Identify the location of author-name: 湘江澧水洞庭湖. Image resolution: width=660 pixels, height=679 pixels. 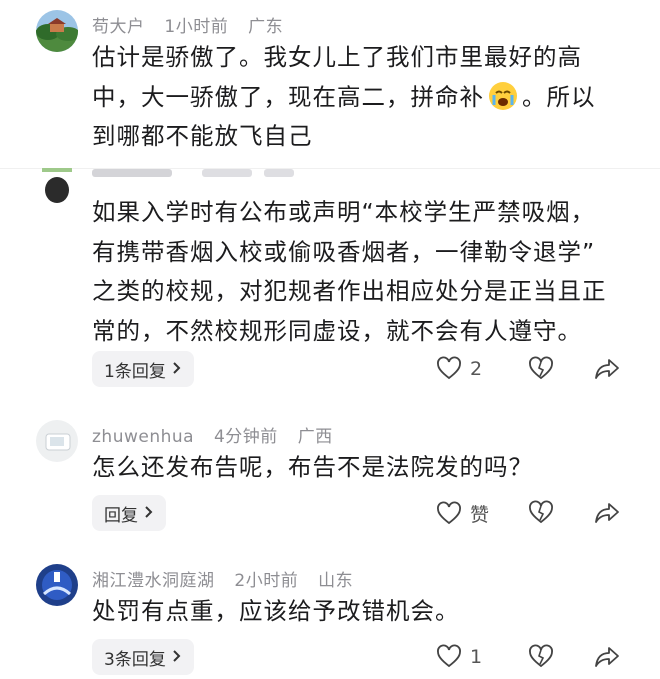
(153, 581).